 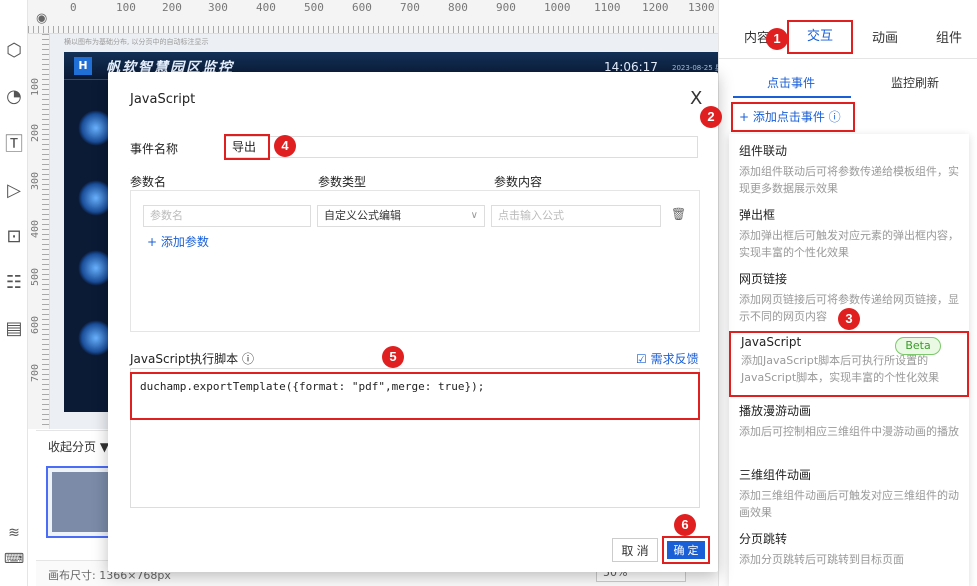 I want to click on ruler-label: 1200, so click(x=655, y=7).